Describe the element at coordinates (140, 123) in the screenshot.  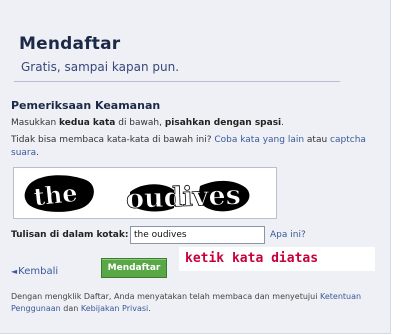
I see `instruction-text: di bawah,` at that location.